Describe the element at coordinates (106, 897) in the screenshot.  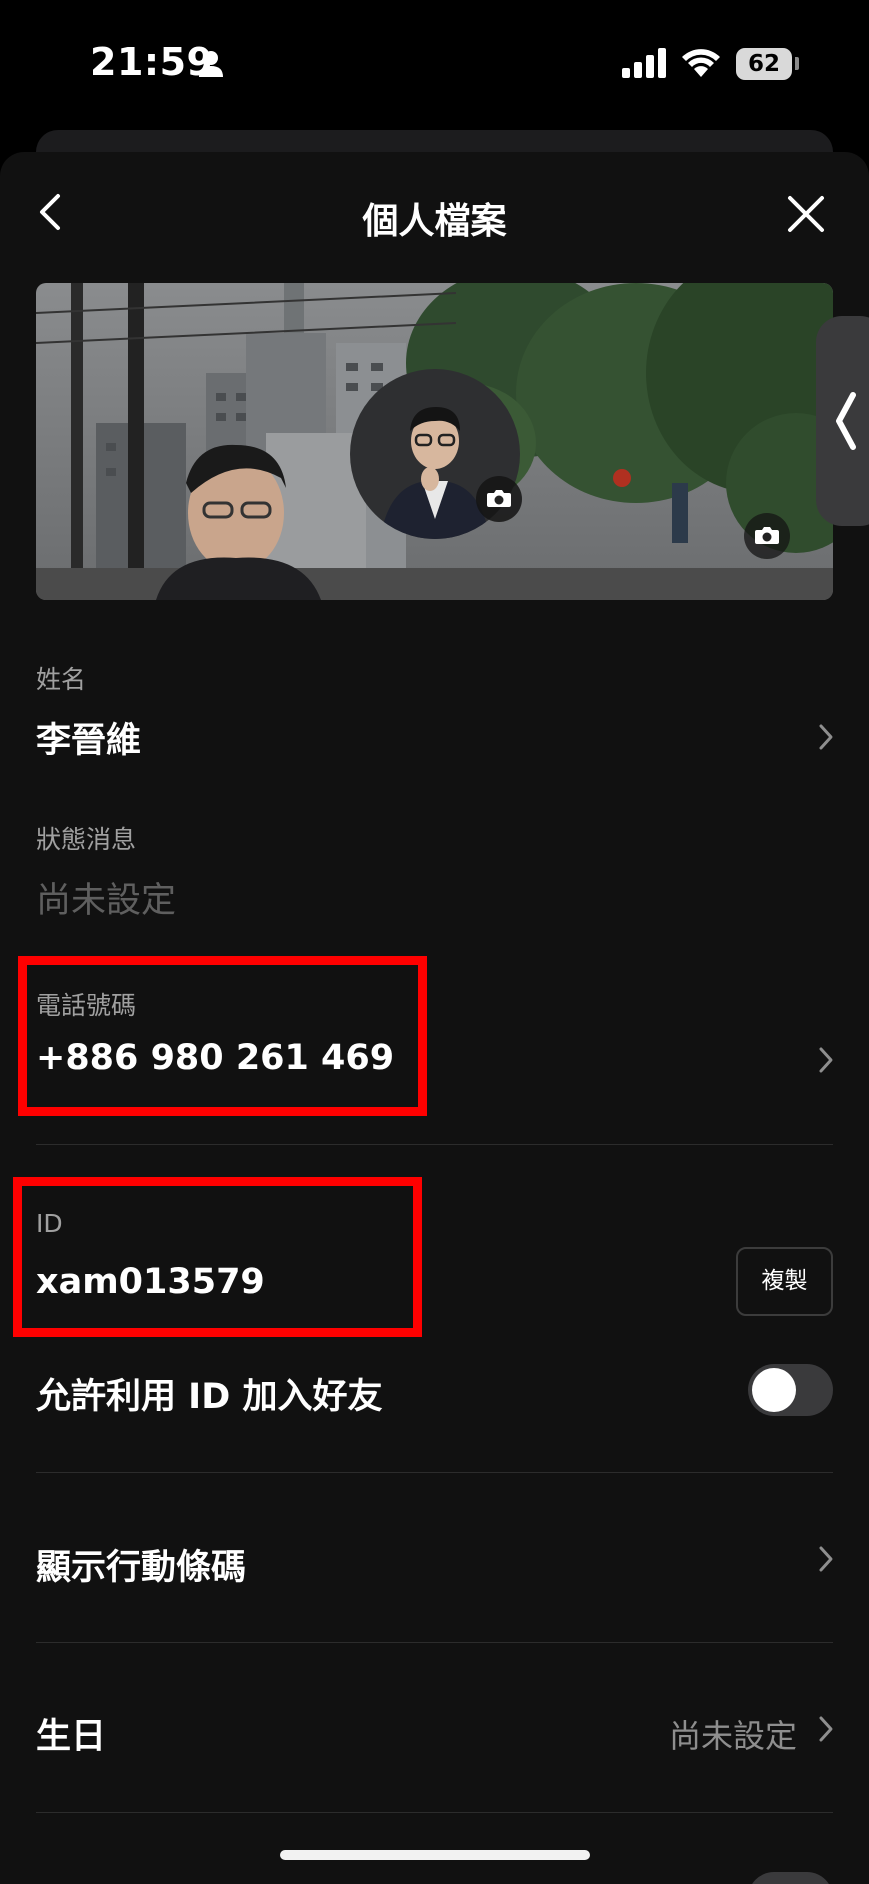
I see `status-message-placeholder: 尚未設定` at that location.